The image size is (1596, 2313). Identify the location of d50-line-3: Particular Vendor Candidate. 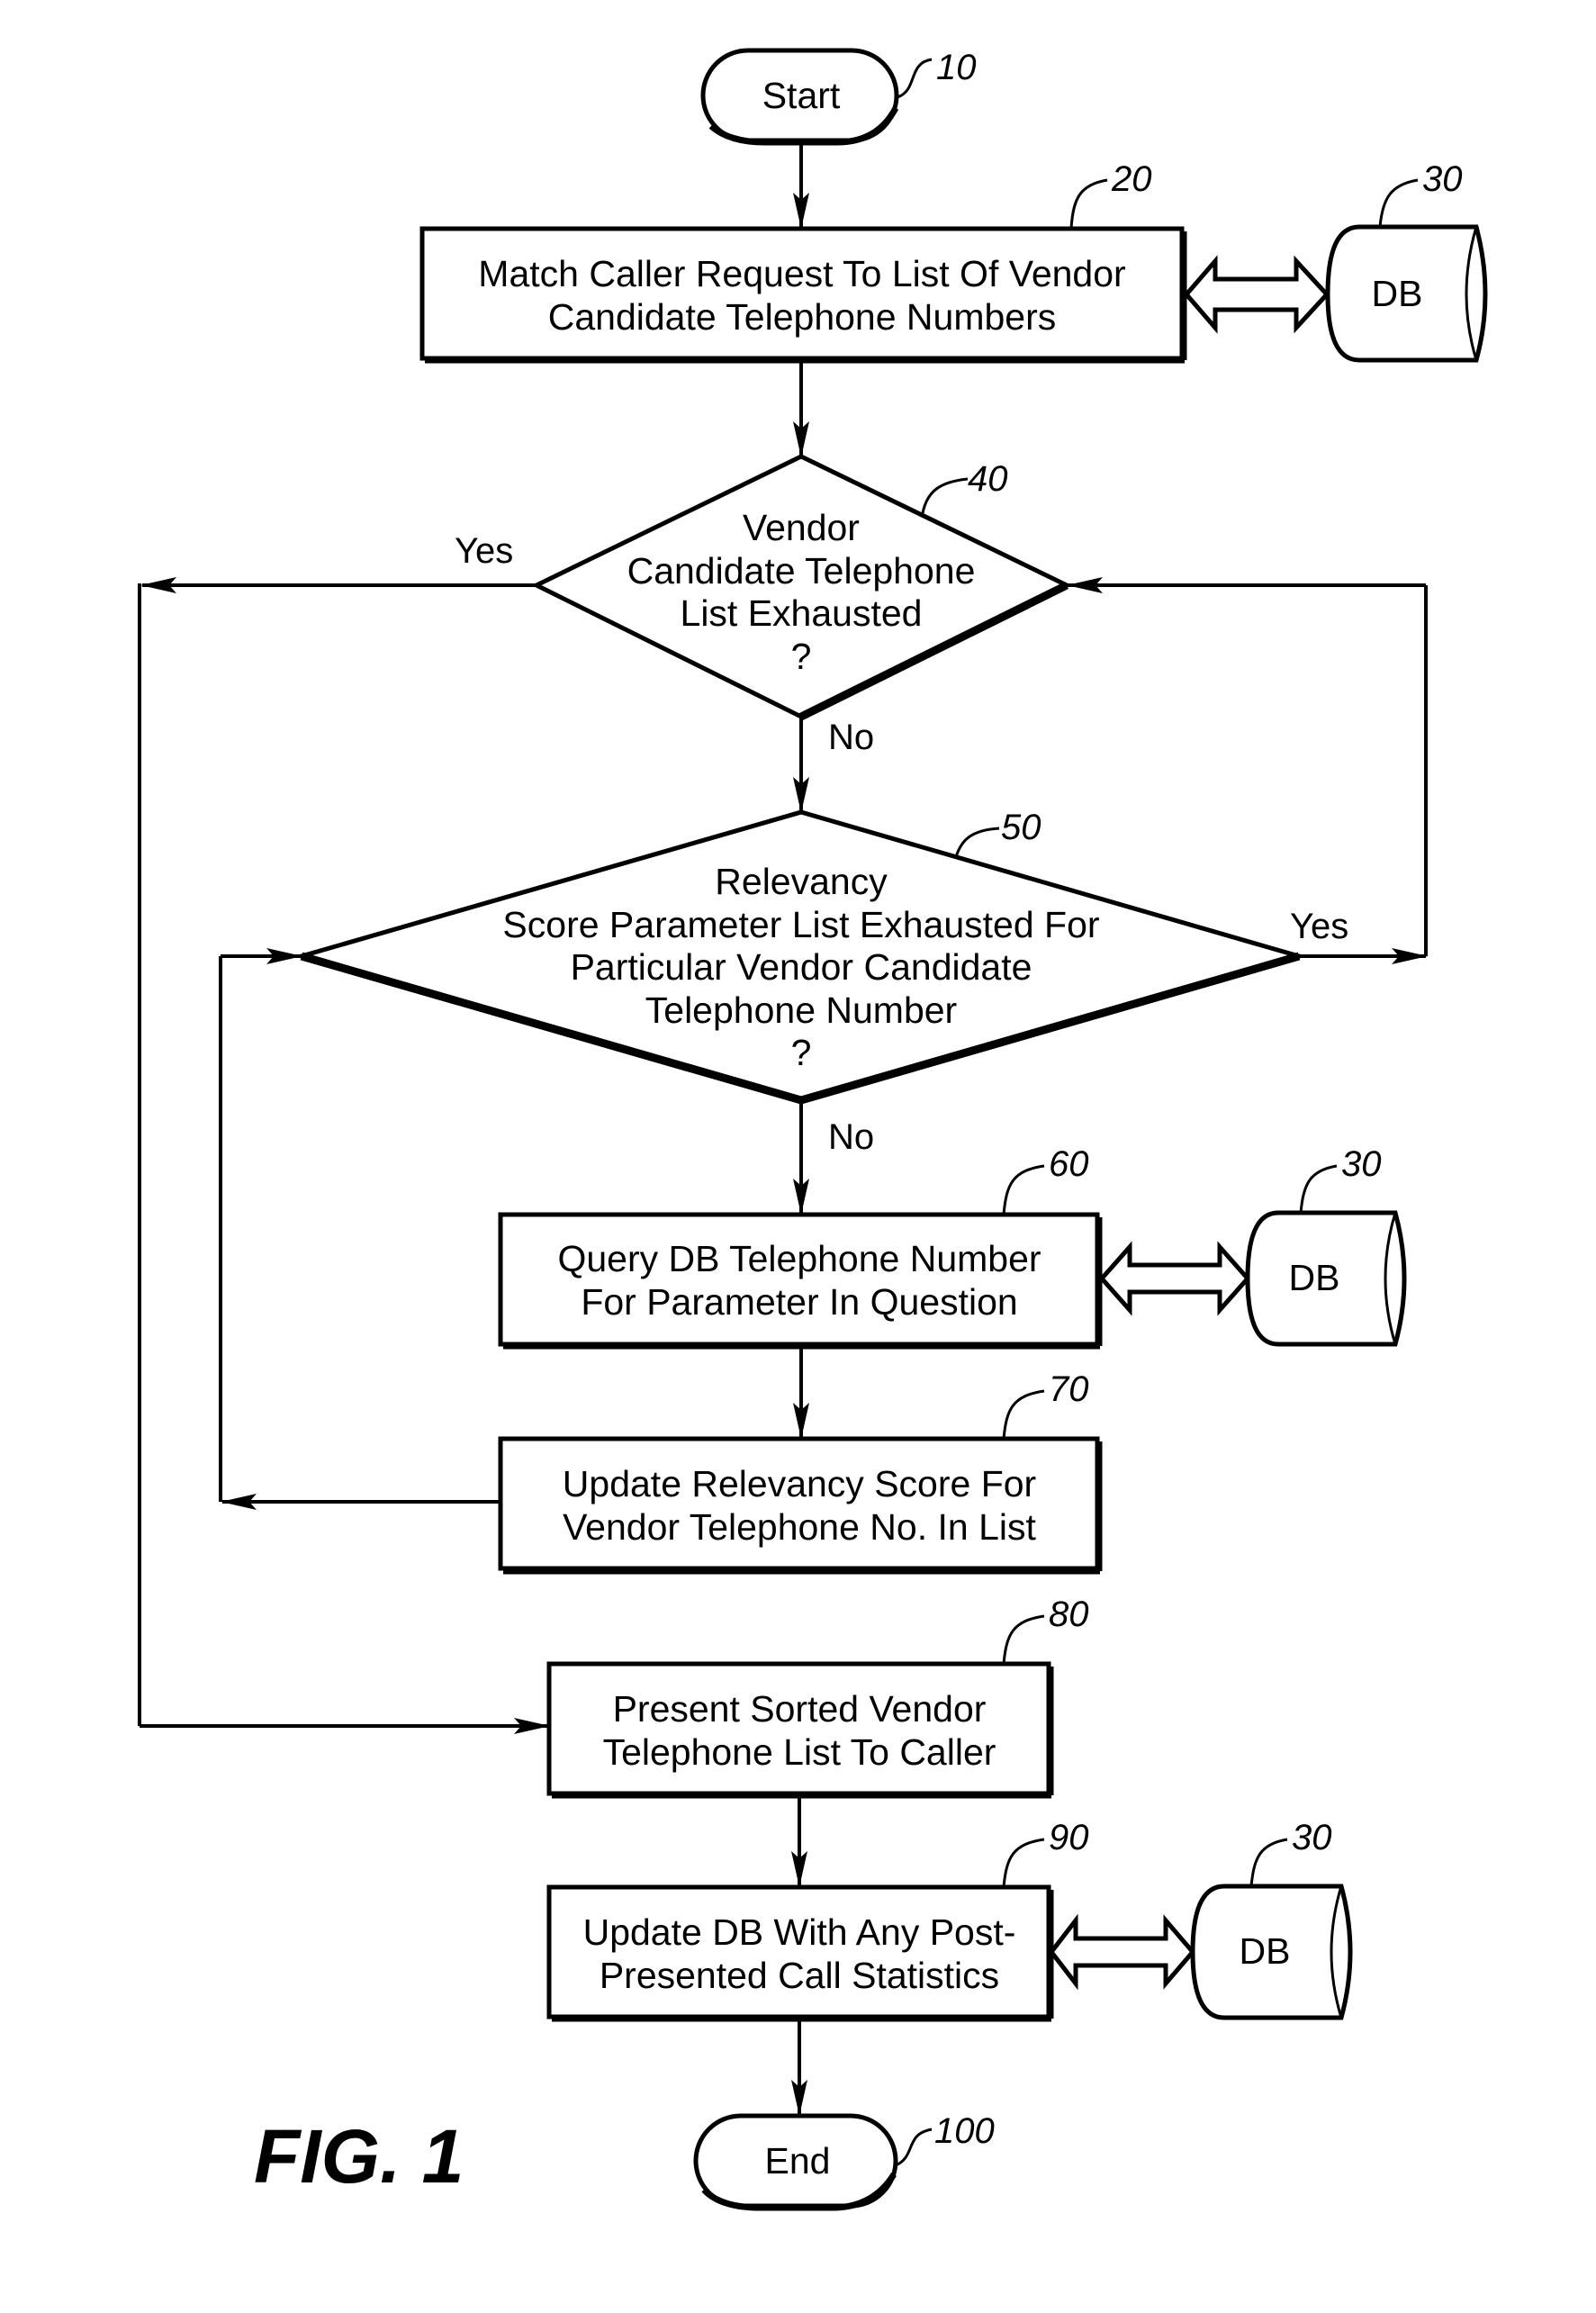
(801, 967).